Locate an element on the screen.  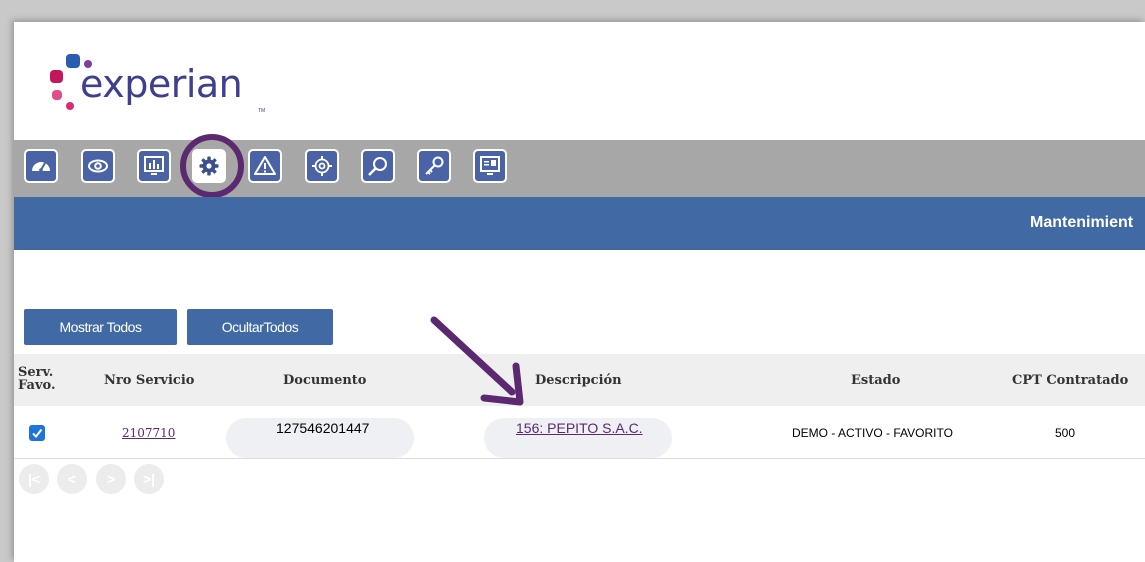
description-link: 156: PEPITO S.A.C. is located at coordinates (579, 428).